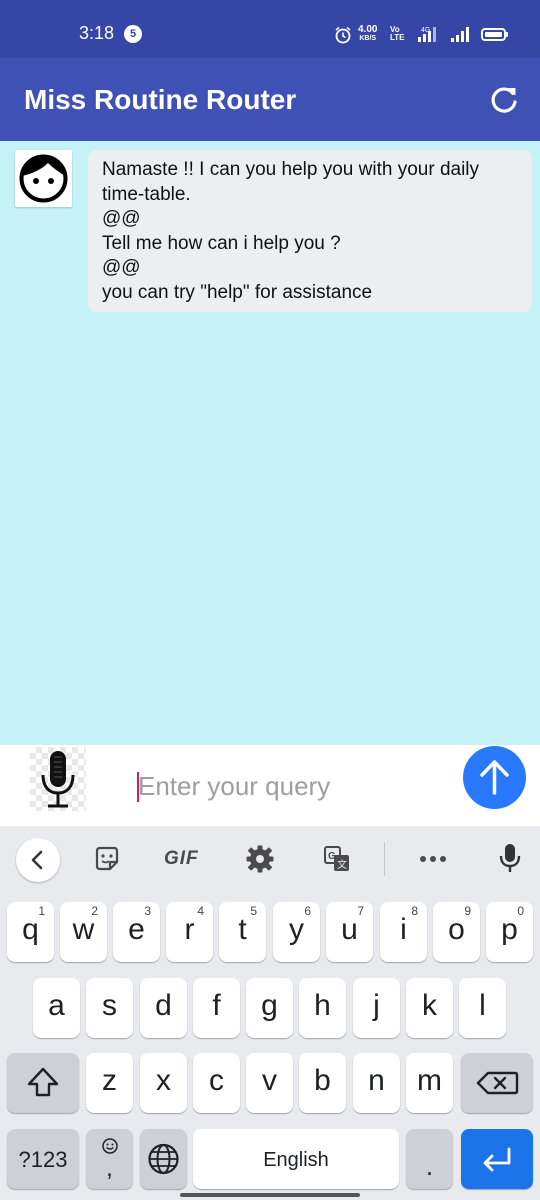 The image size is (540, 1200). I want to click on key-f: f, so click(216, 1008).